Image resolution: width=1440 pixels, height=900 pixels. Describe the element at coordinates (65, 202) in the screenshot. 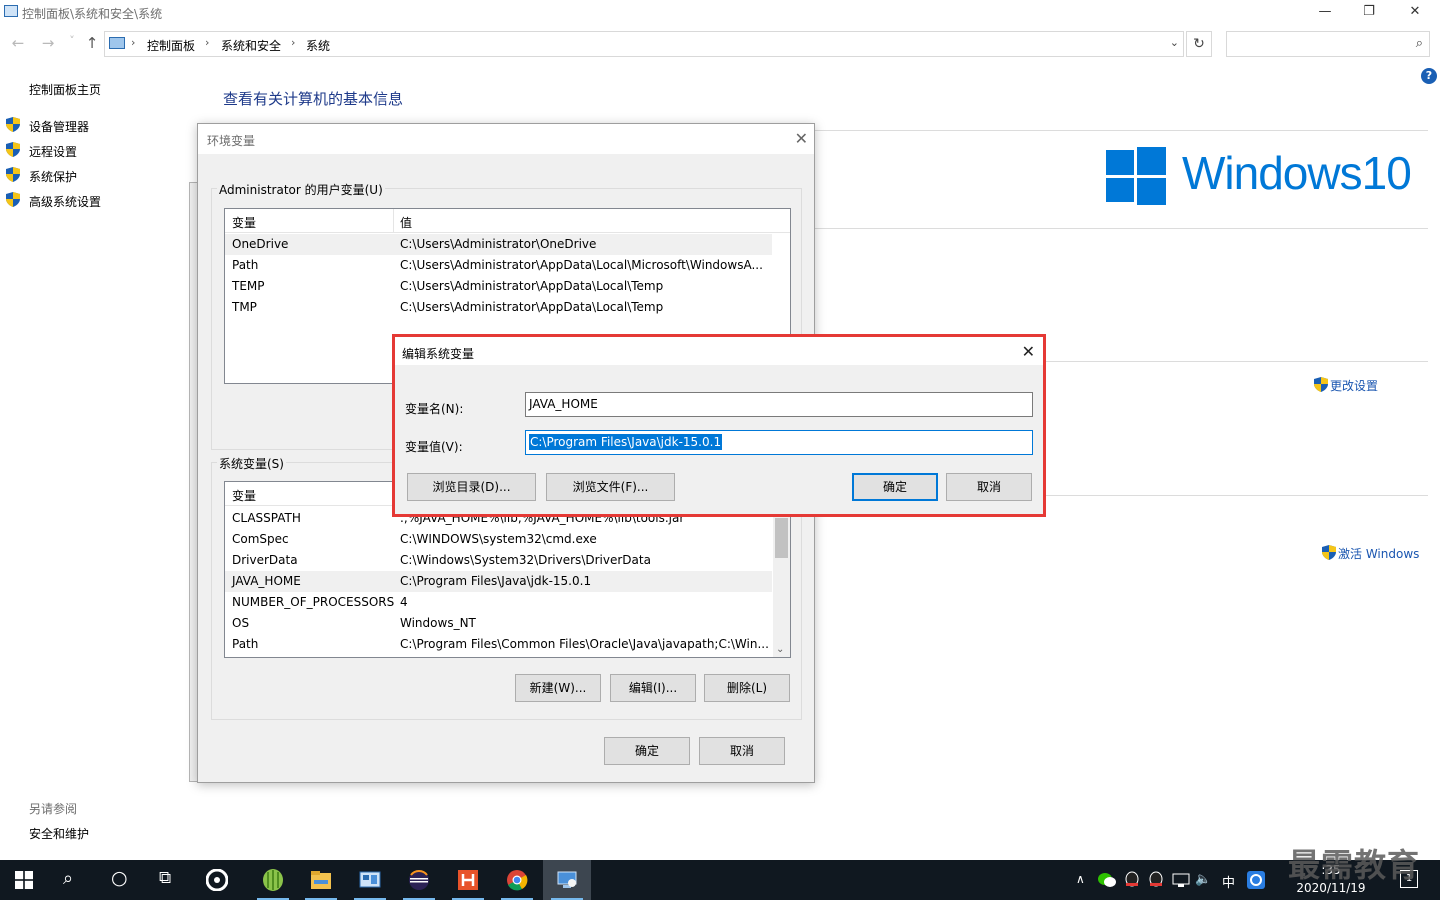

I see `sidebar-item-label: 高级系统设置` at that location.